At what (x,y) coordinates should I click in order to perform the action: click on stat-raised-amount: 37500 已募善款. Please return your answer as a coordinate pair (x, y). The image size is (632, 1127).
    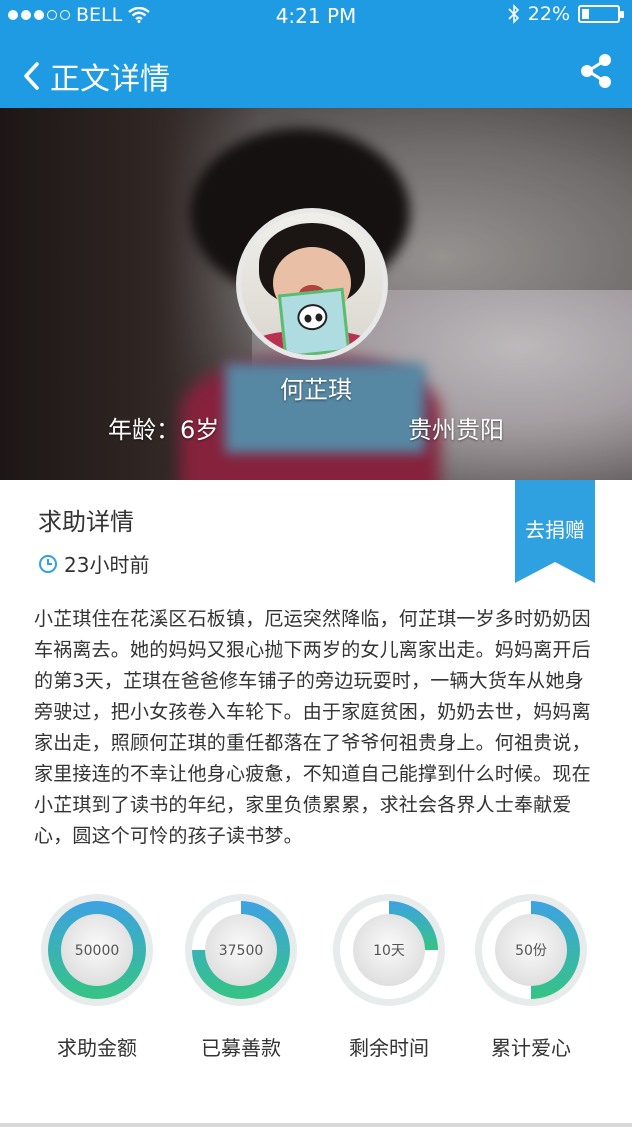
    Looking at the image, I should click on (241, 974).